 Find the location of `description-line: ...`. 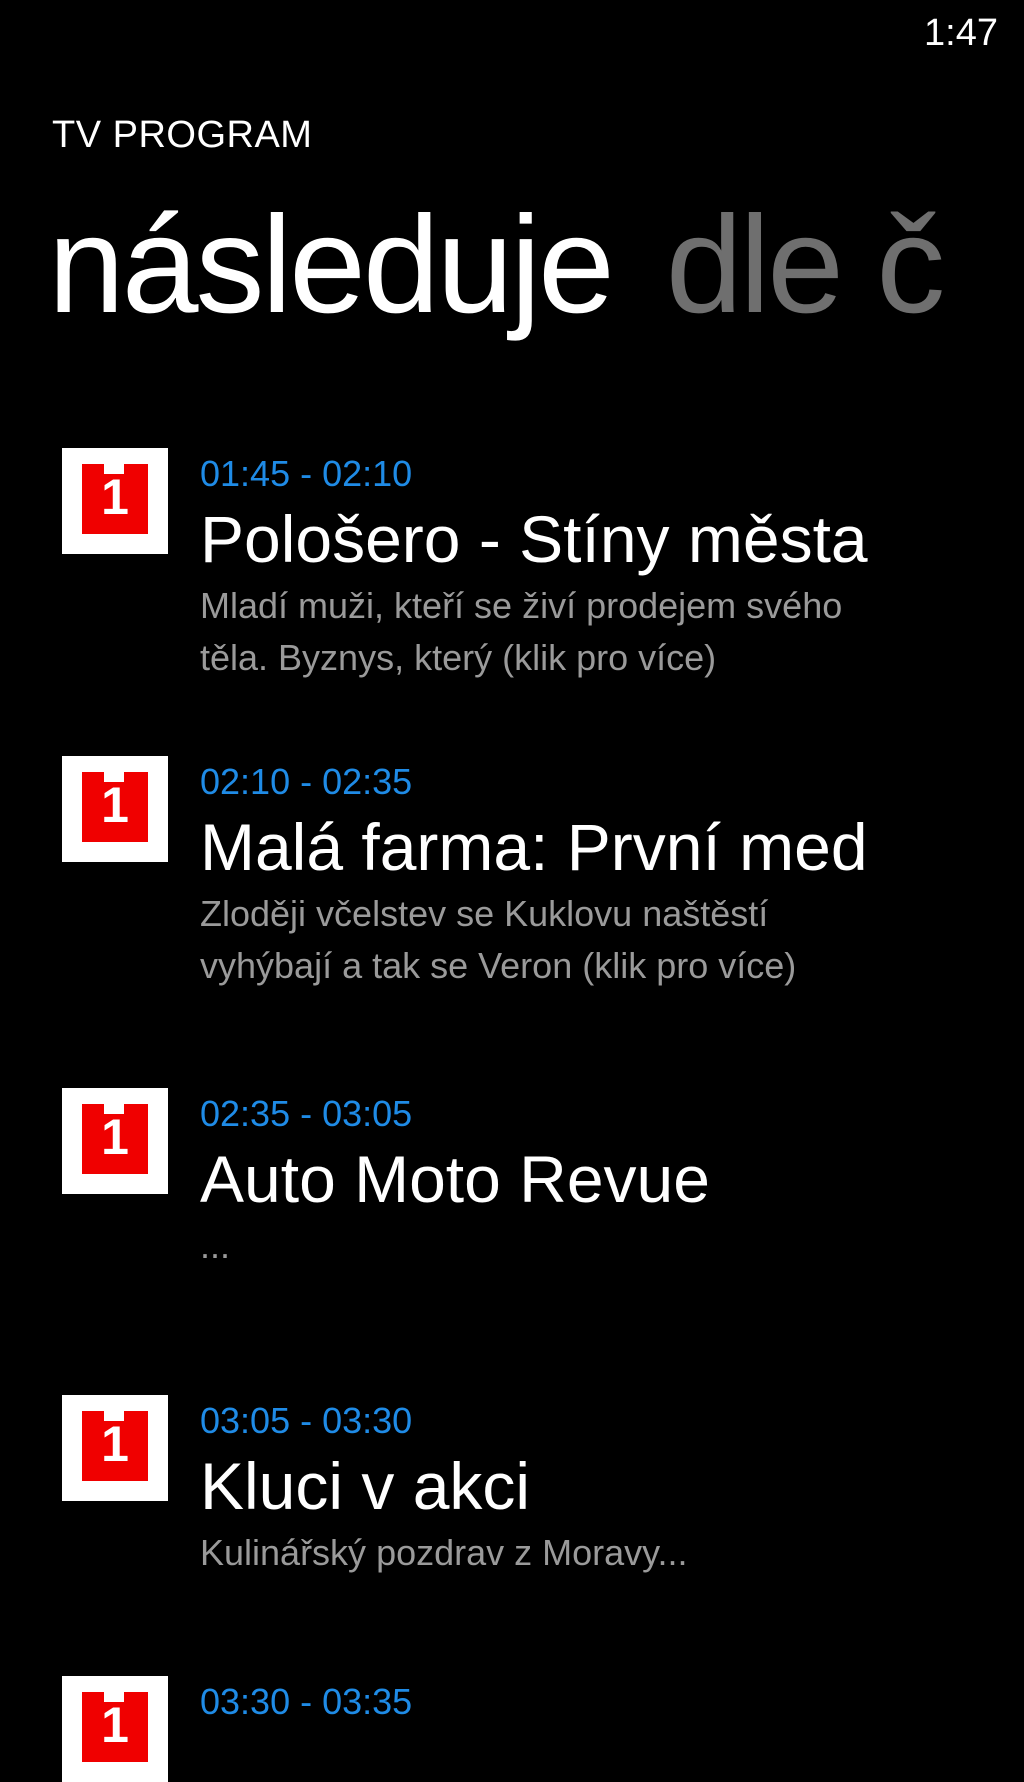

description-line: ... is located at coordinates (215, 1245).